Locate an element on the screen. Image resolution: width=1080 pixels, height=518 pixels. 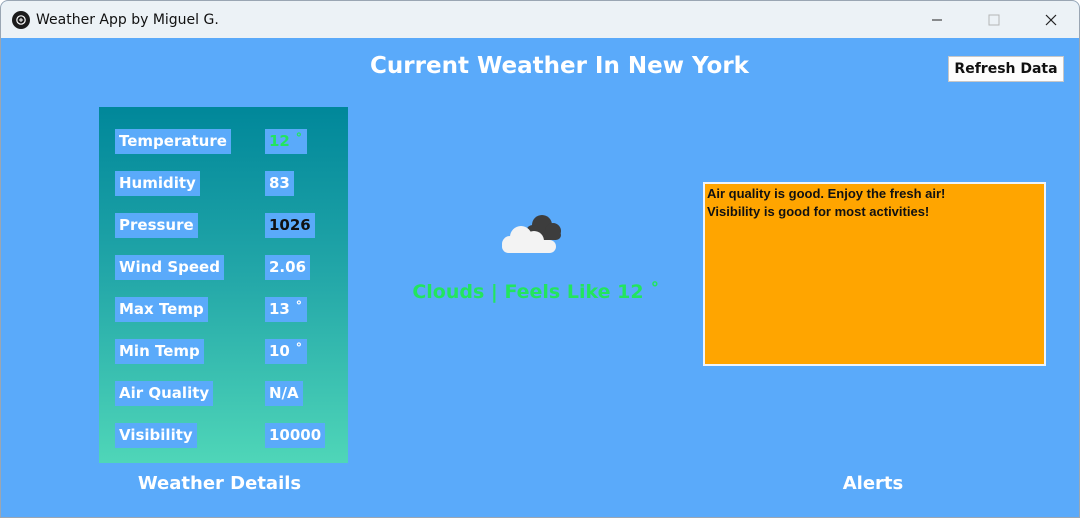
detail-label-visibility: Visibility is located at coordinates (156, 435).